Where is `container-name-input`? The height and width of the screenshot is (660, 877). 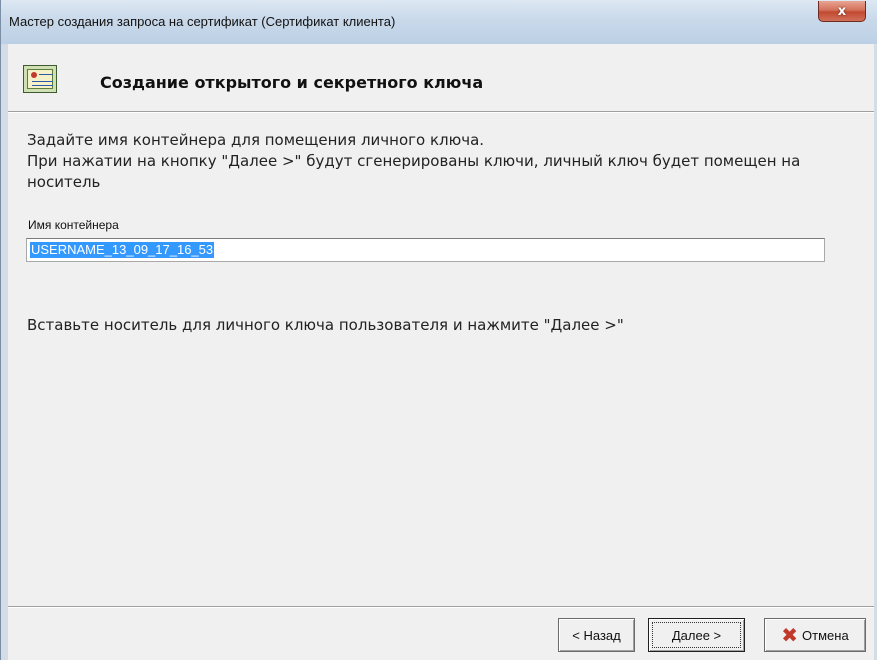
container-name-input is located at coordinates (425, 250).